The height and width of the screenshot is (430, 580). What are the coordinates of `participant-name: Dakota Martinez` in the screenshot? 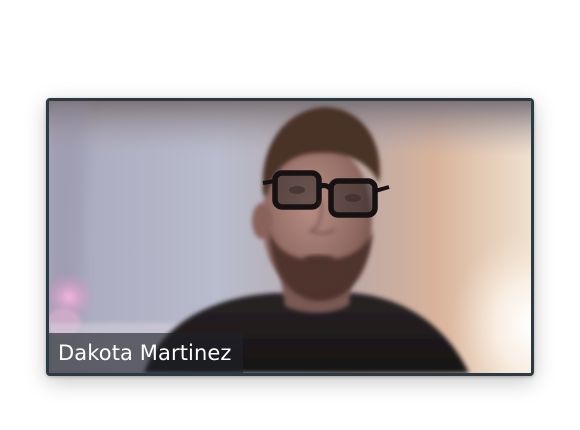 It's located at (145, 353).